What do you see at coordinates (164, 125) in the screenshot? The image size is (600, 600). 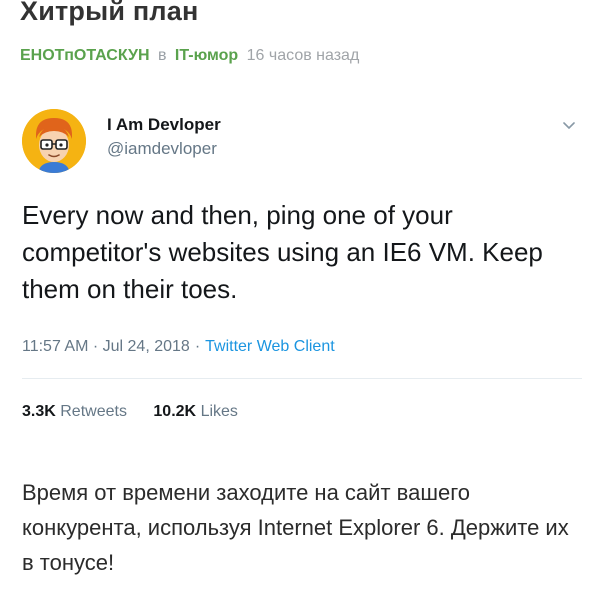 I see `tweet-user-name: I Am Devloper` at bounding box center [164, 125].